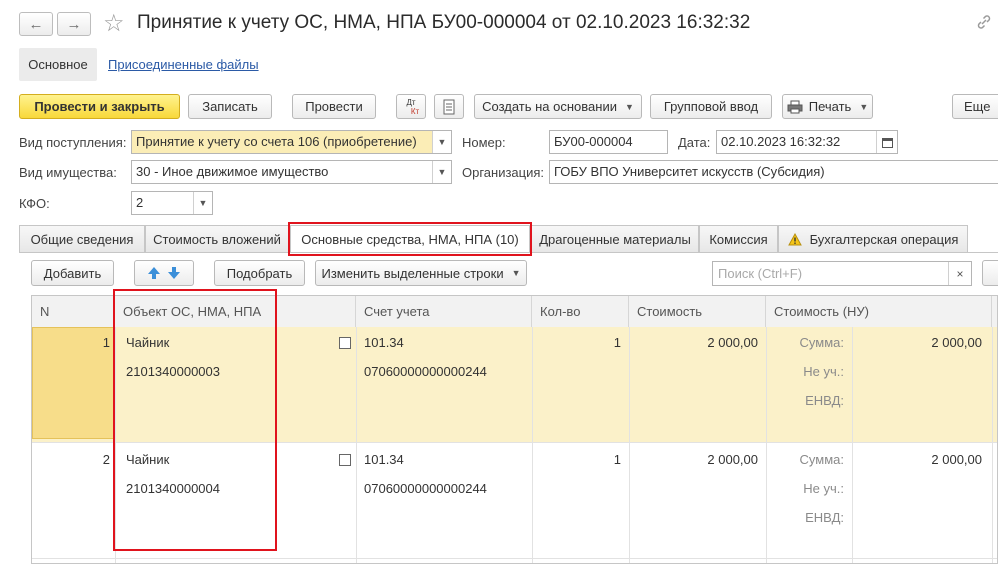 The height and width of the screenshot is (564, 998). I want to click on organization-label: Организация:, so click(503, 172).